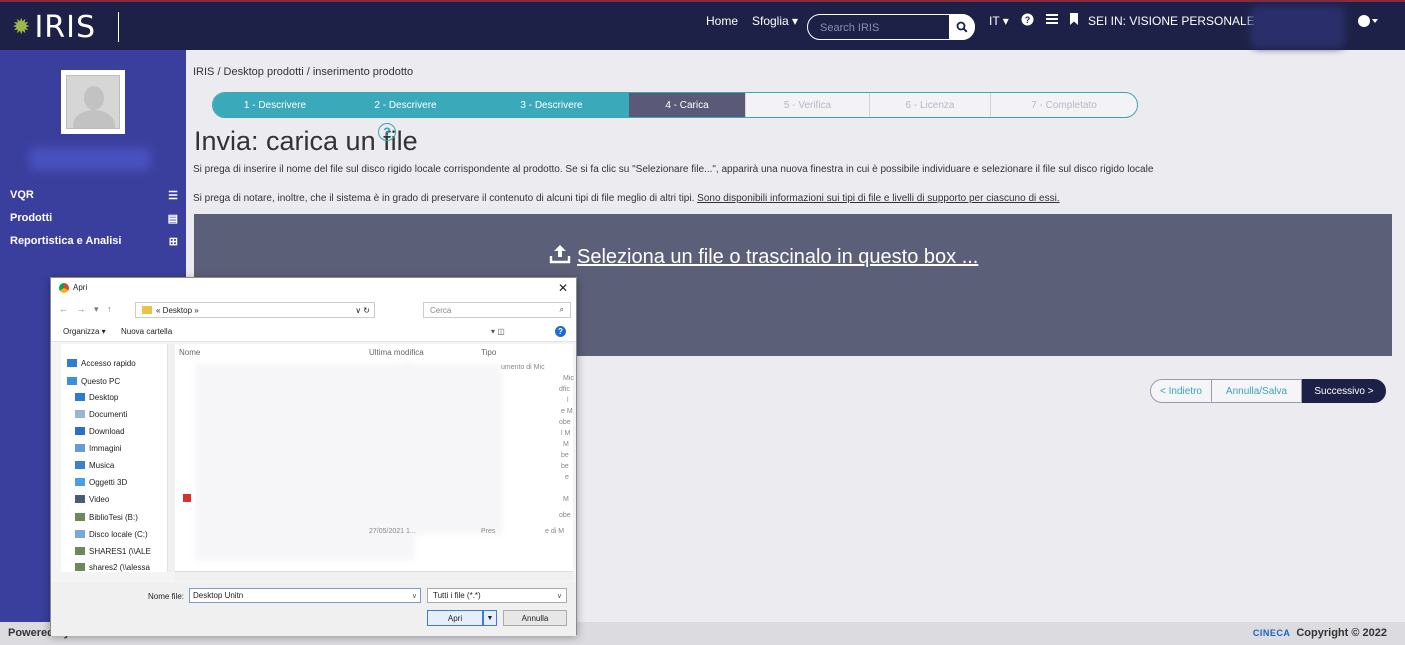 The height and width of the screenshot is (645, 1405). I want to click on download-icon, so click(80, 431).